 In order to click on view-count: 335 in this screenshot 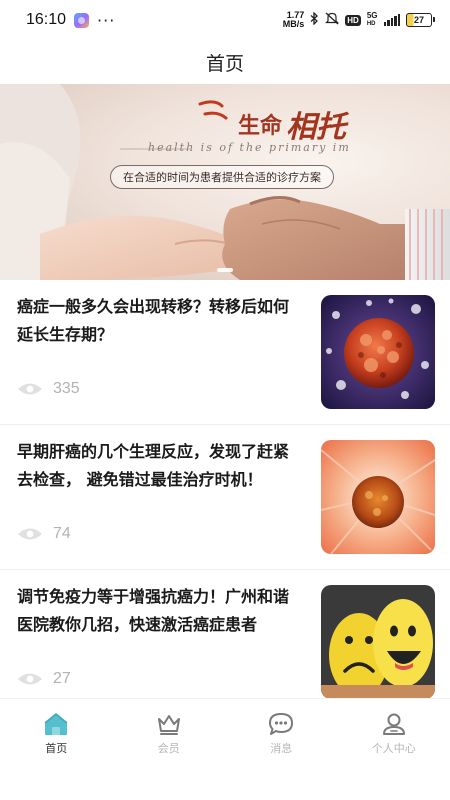, I will do `click(66, 388)`.